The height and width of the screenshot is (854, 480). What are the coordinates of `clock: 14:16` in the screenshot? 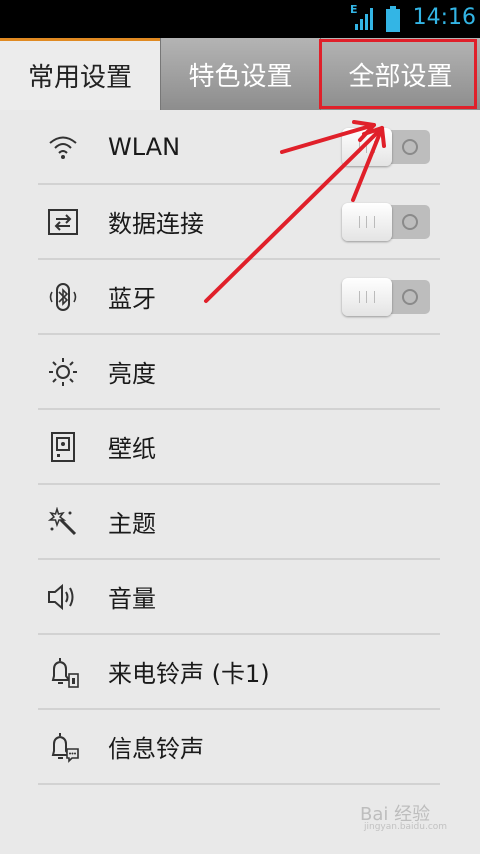 It's located at (444, 17).